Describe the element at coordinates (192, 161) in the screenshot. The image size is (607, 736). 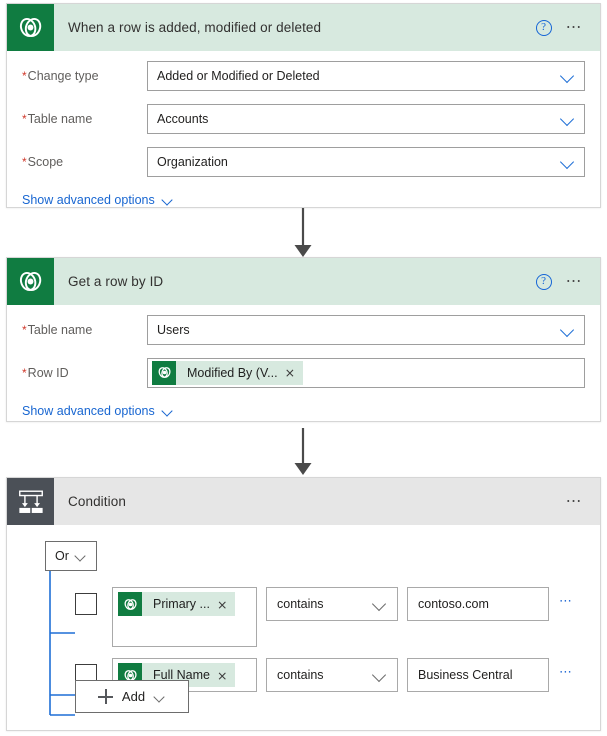
I see `field-value: Organization` at that location.